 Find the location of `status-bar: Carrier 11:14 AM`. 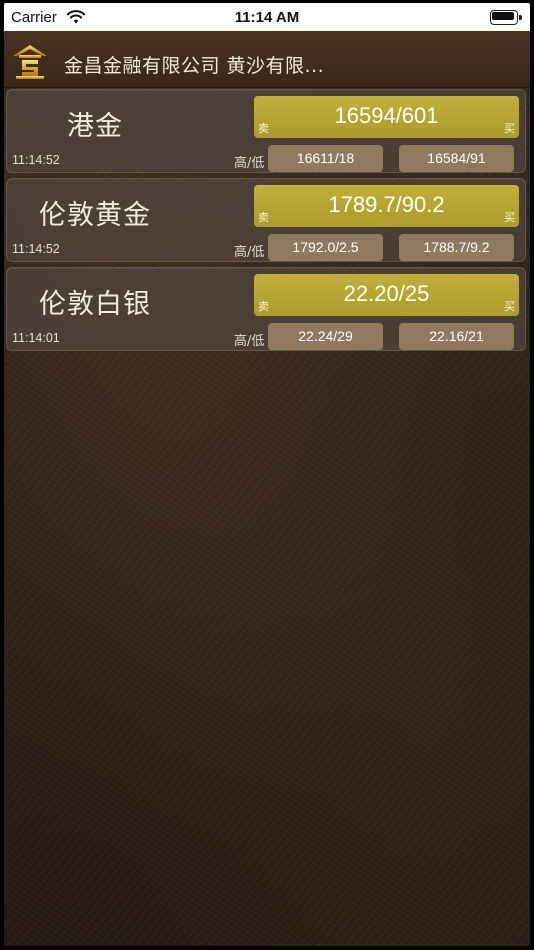

status-bar: Carrier 11:14 AM is located at coordinates (267, 17).